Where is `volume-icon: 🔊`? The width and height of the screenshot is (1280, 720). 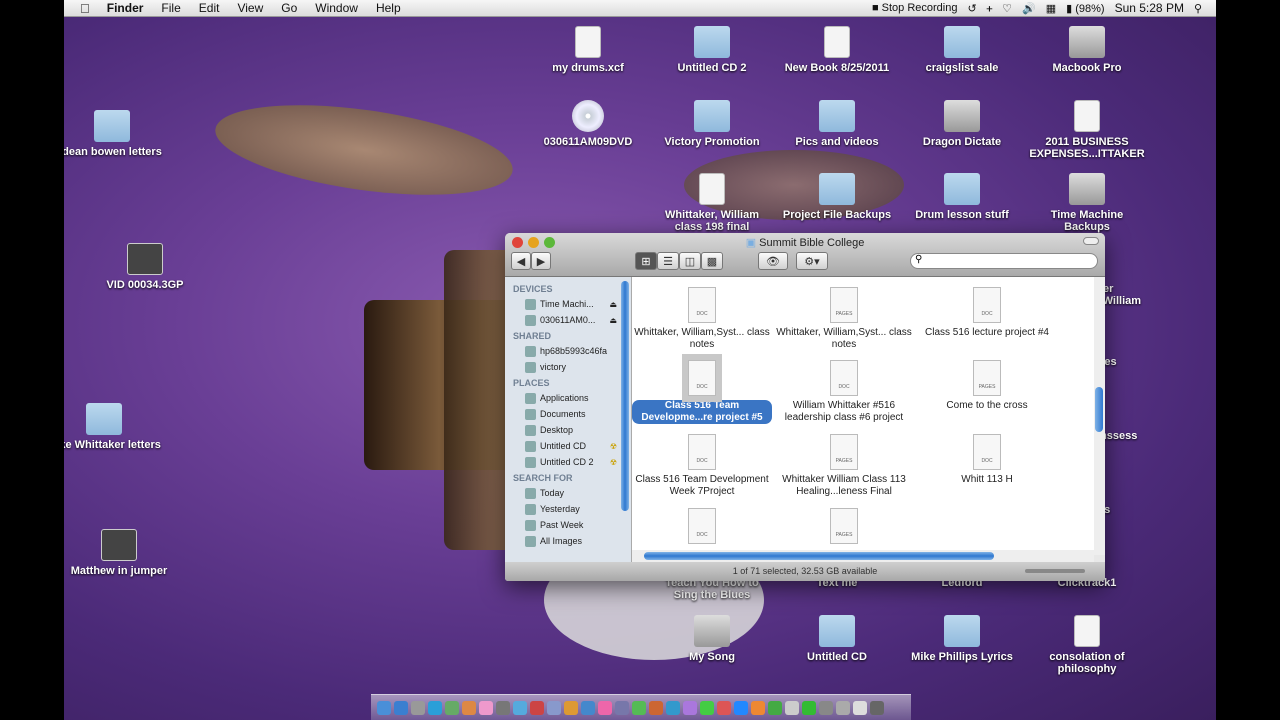
volume-icon: 🔊 is located at coordinates (1029, 8).